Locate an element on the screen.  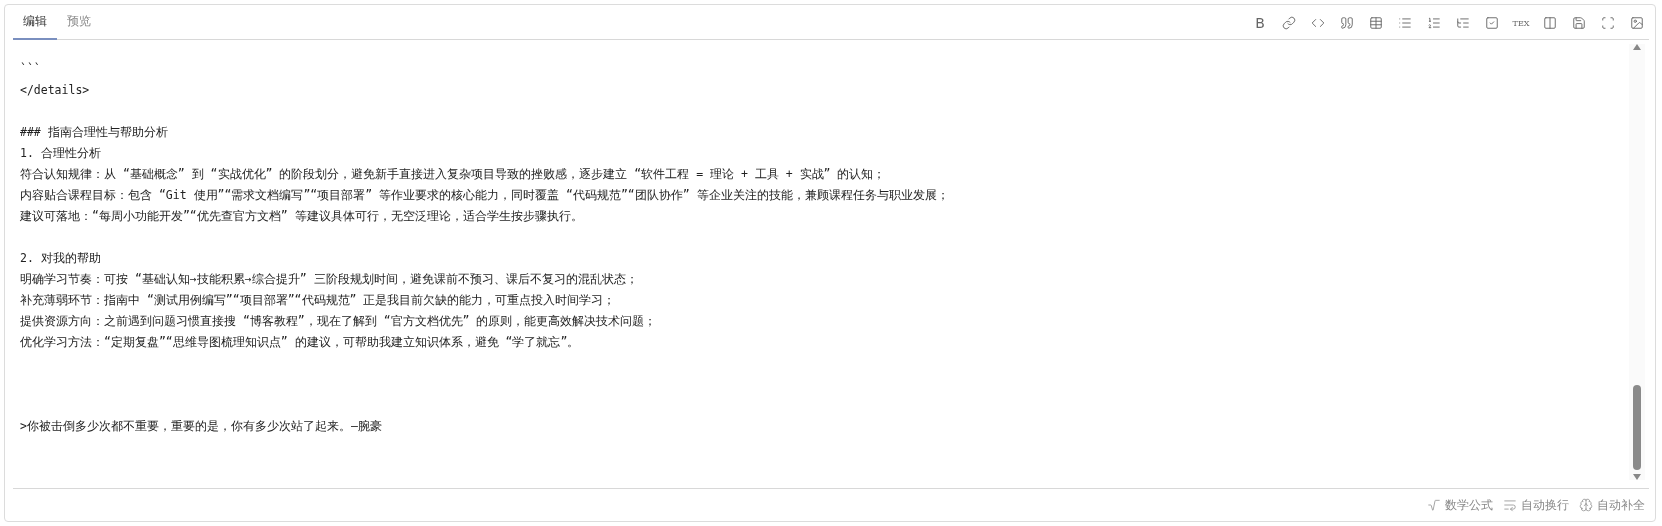
wrap-icon is located at coordinates (1510, 505).